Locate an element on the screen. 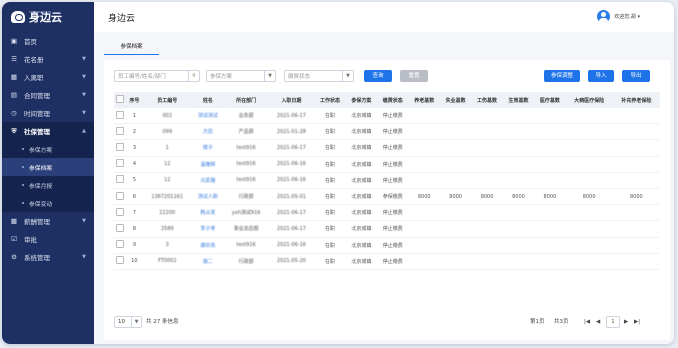 This screenshot has width=678, height=348. table-cell: 康玖热 is located at coordinates (208, 245).